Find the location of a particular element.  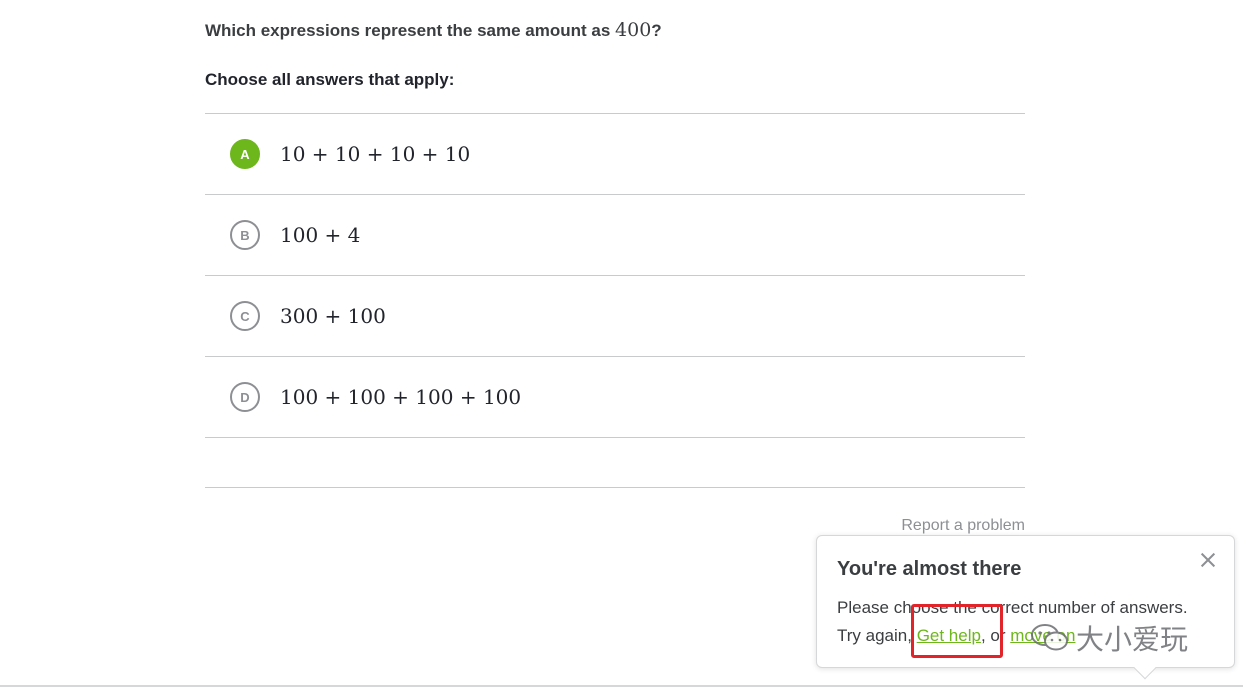

highlight-box is located at coordinates (957, 631).